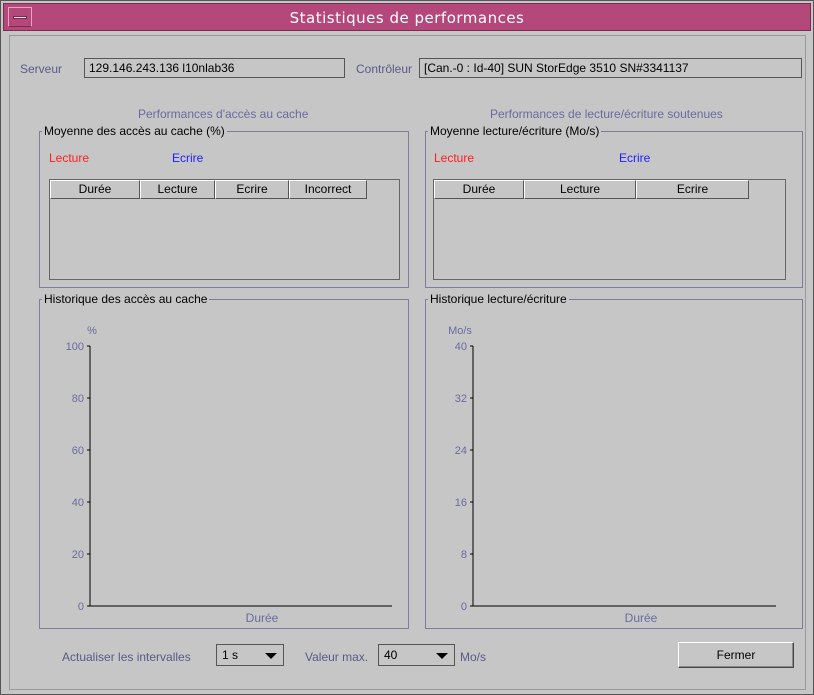 The width and height of the screenshot is (814, 695). Describe the element at coordinates (75, 347) in the screenshot. I see `y-tick-label: 100` at that location.